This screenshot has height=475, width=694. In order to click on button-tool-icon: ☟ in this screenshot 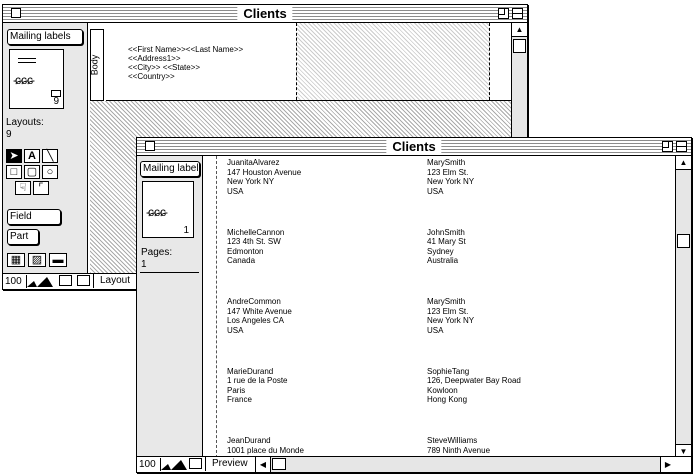, I will do `click(23, 188)`.